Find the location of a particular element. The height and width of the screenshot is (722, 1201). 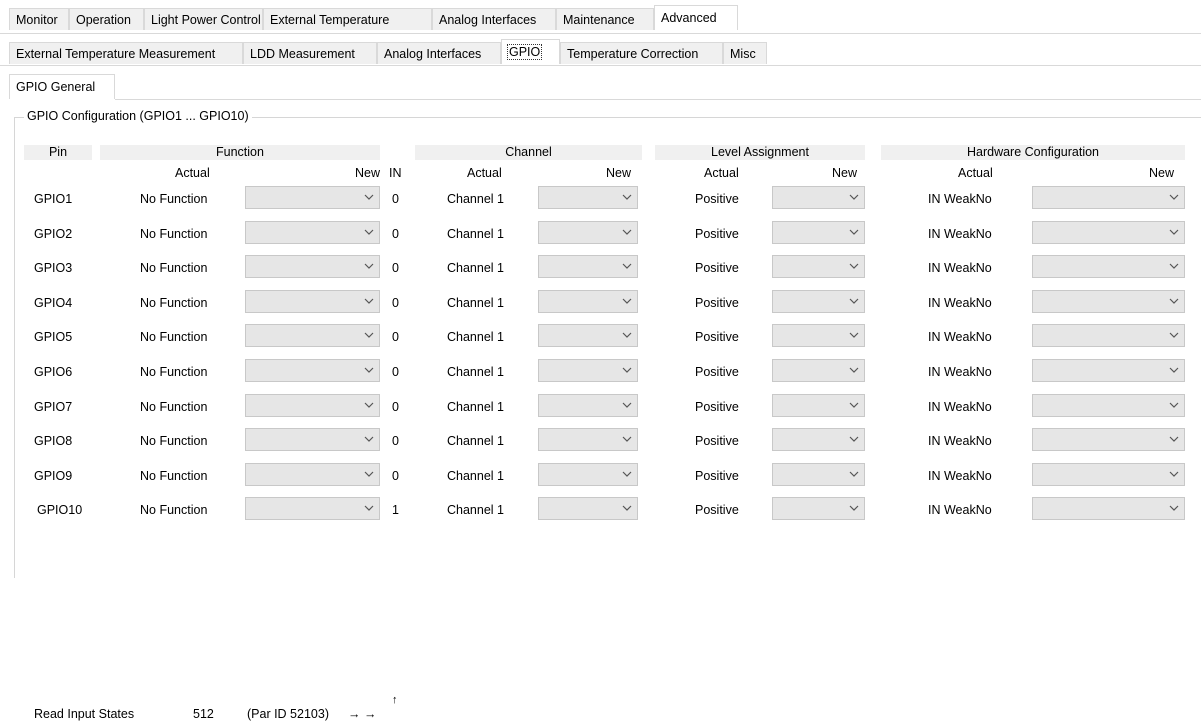

group-title: GPIO Configuration (GPIO1 ... GPIO10) is located at coordinates (138, 116).